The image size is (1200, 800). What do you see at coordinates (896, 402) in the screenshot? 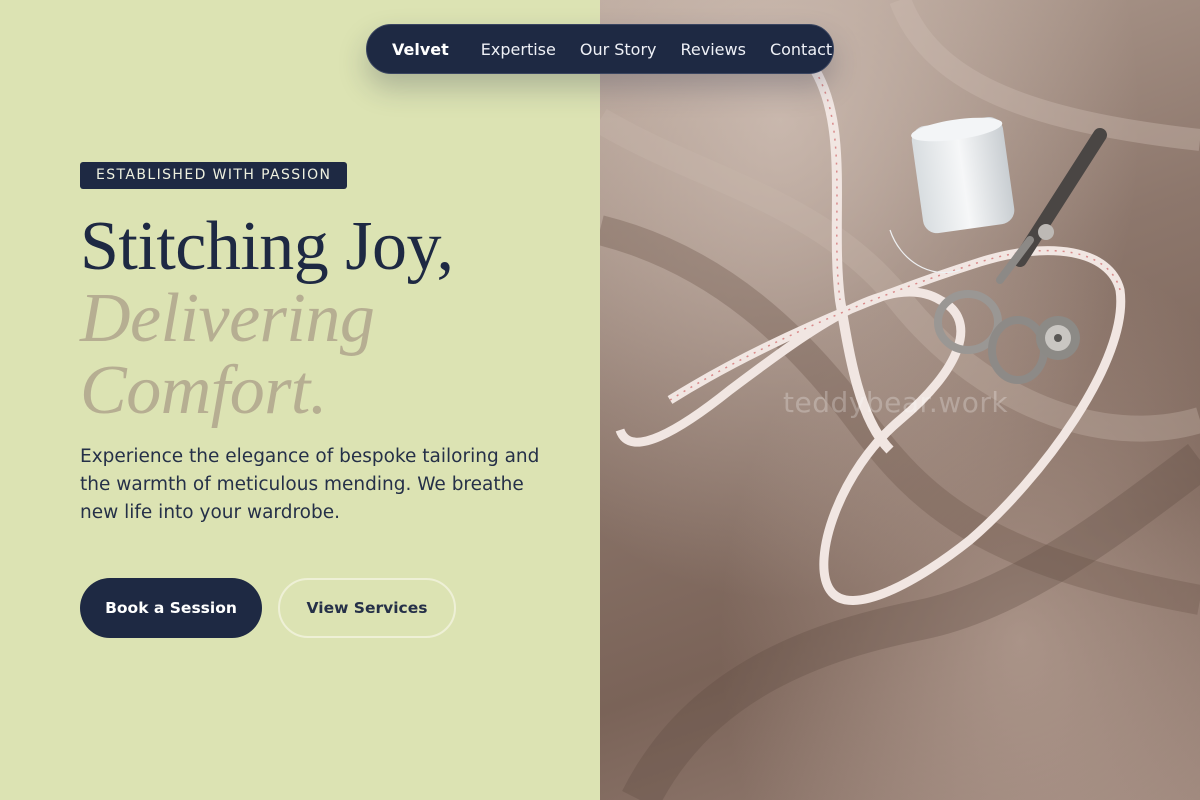
I see `image-watermark: teddybear.work` at bounding box center [896, 402].